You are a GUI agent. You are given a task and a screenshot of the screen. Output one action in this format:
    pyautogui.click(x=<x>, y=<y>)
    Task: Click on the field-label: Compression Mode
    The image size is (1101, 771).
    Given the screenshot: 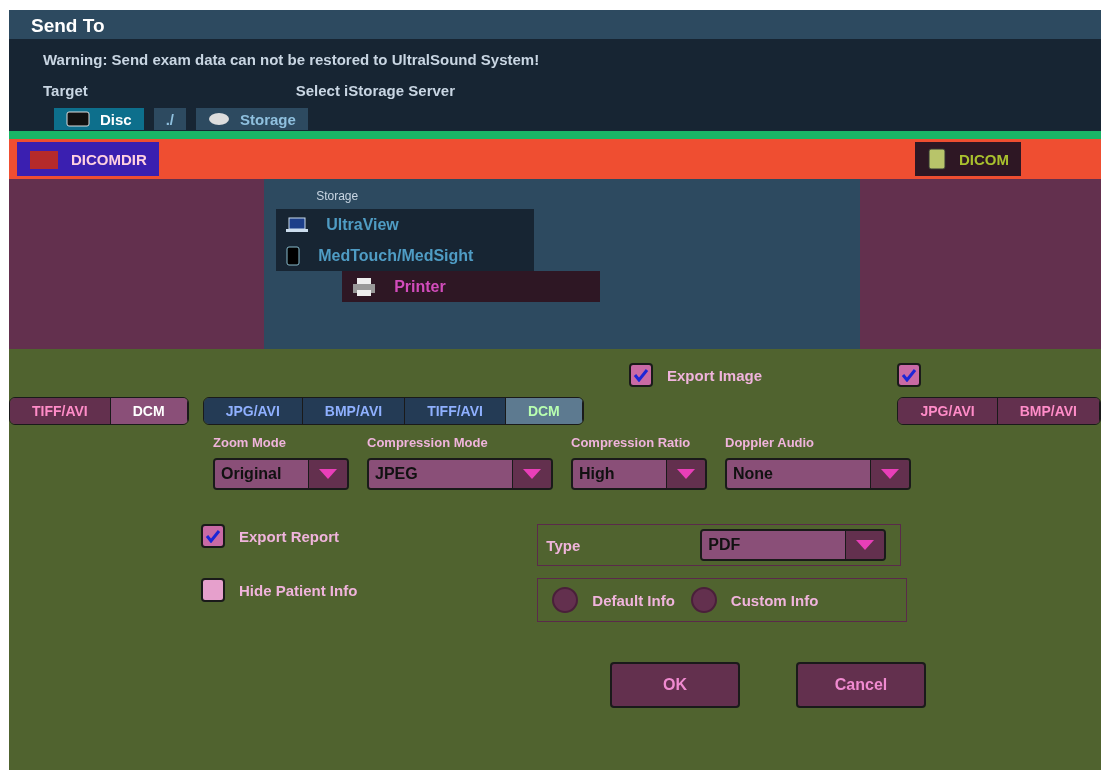 What is the action you would take?
    pyautogui.click(x=428, y=442)
    